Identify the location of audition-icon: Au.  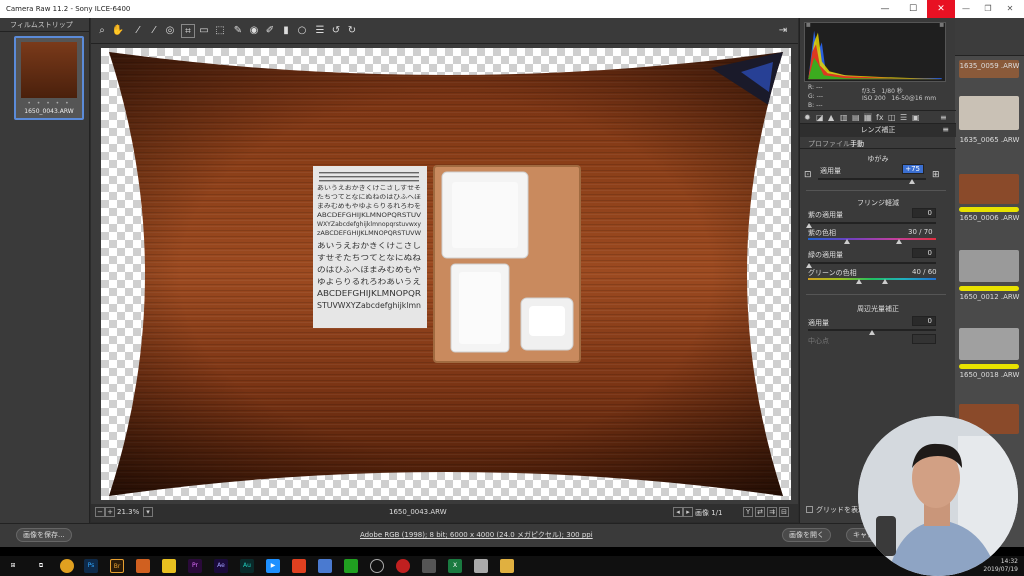
(247, 566).